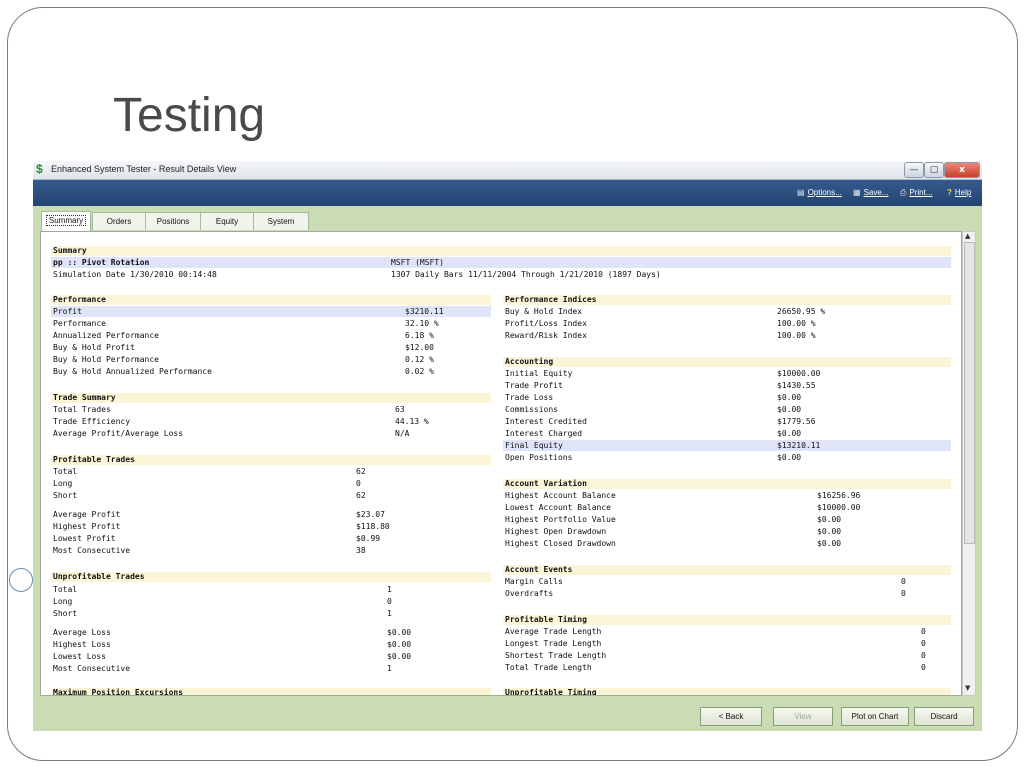  Describe the element at coordinates (967, 236) in the screenshot. I see `scroll-up-arrow-icon: ▲` at that location.